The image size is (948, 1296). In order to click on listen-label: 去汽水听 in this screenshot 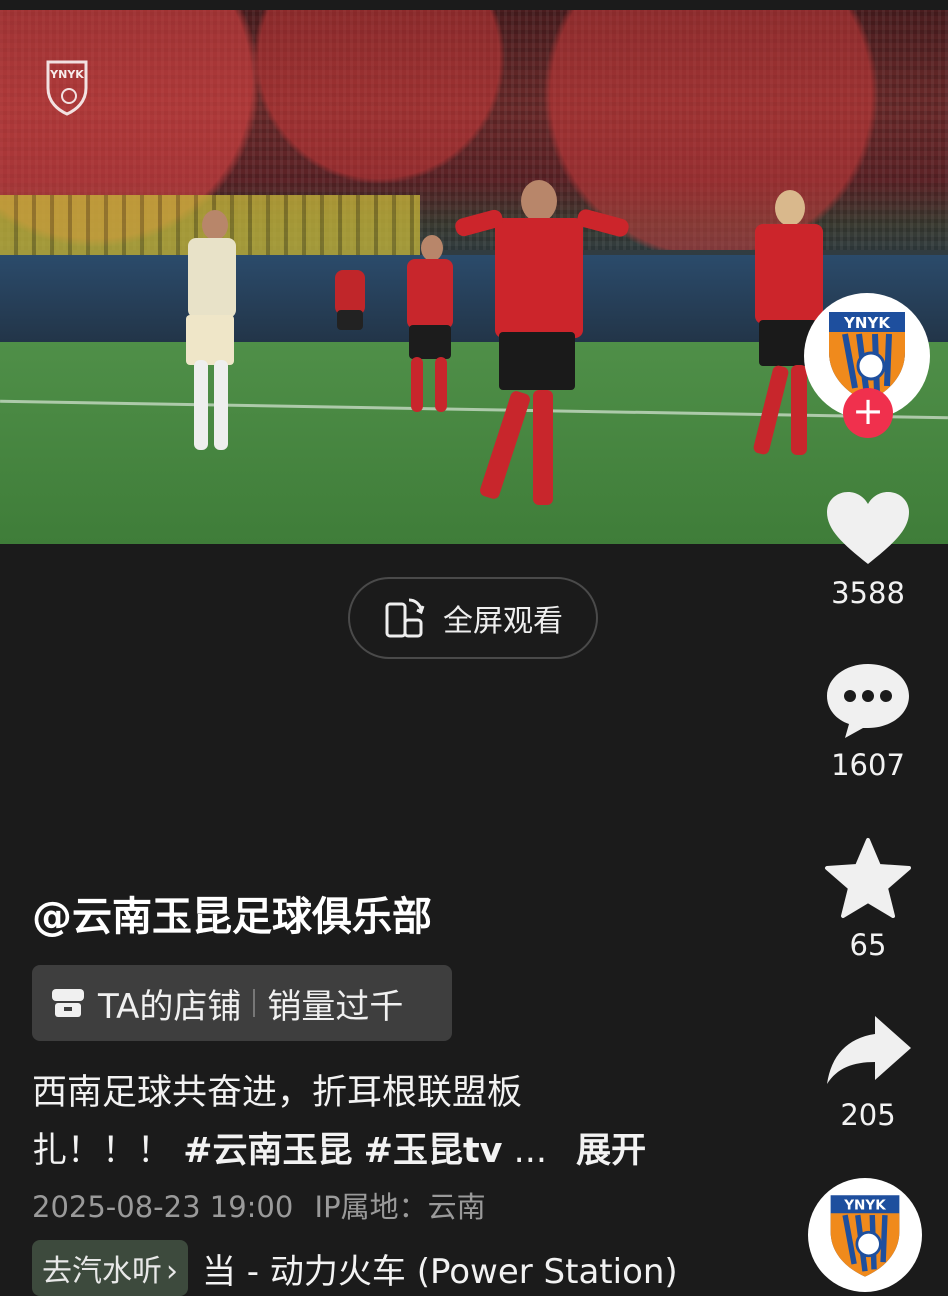, I will do `click(102, 1271)`.